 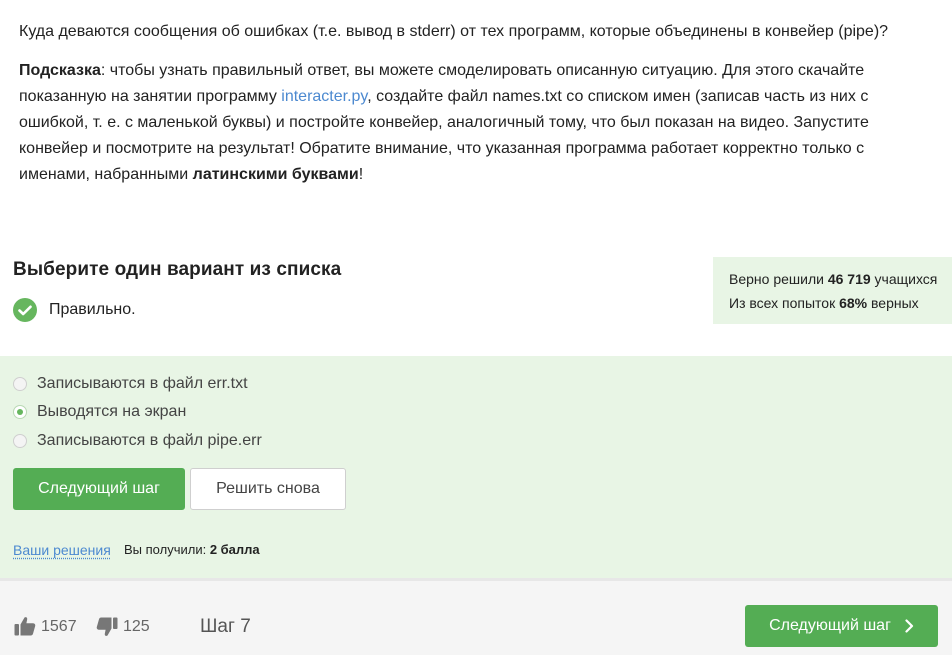 I want to click on quiz-title: Выберите один вариант из списка, so click(x=177, y=269).